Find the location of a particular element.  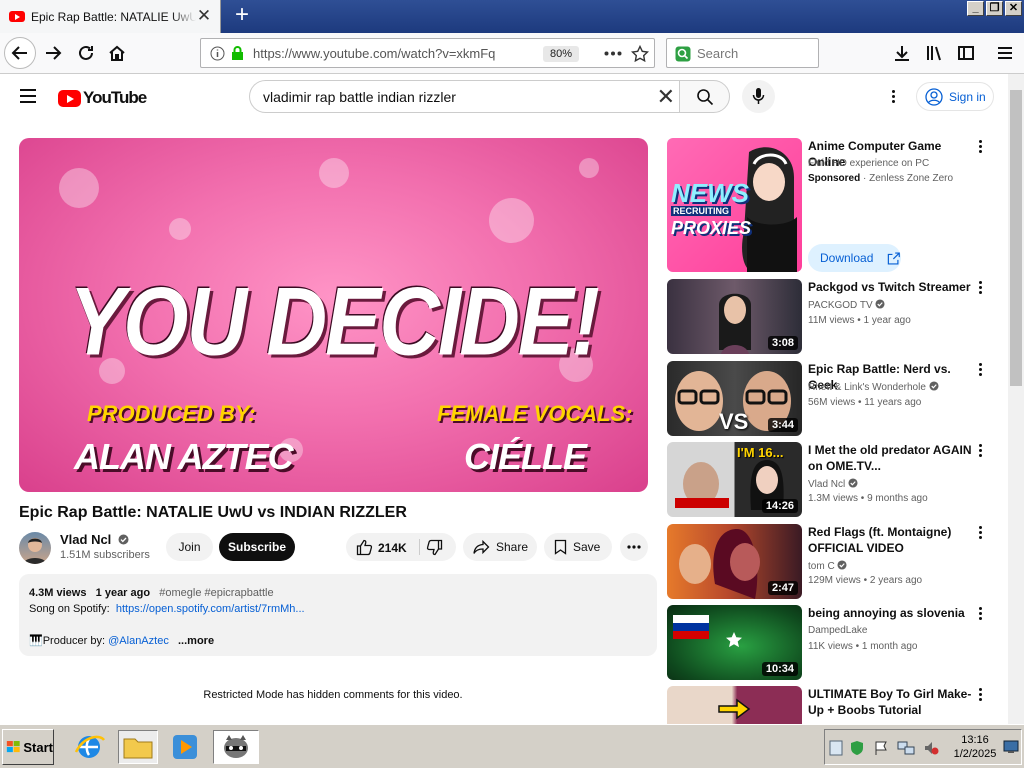

forward-button is located at coordinates (53, 53).